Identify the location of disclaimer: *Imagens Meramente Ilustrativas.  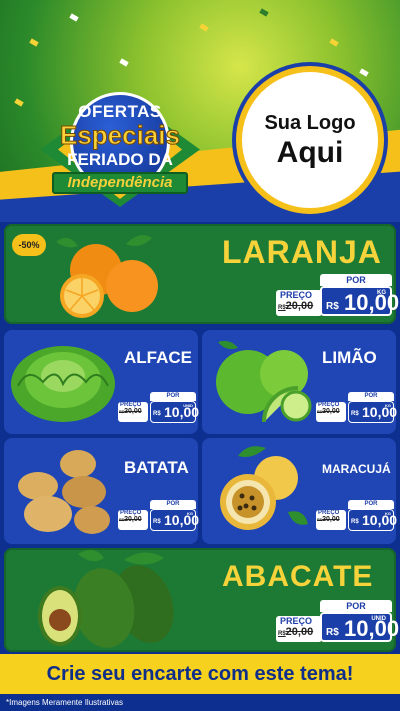
(64, 702).